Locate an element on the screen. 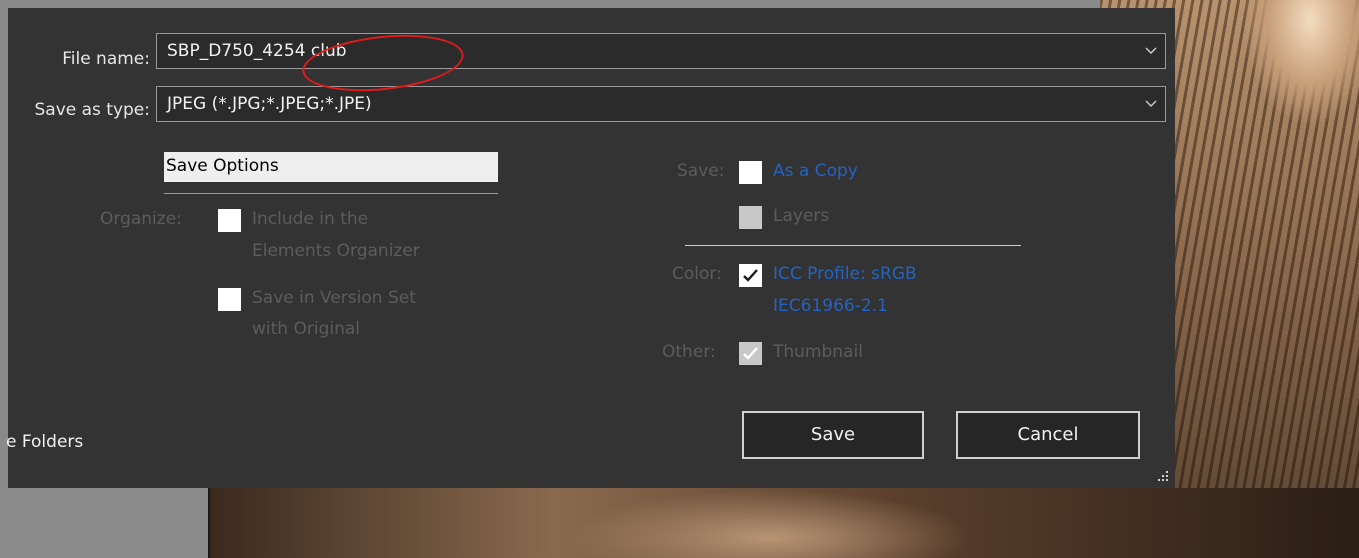 This screenshot has width=1359, height=558. background-panel is located at coordinates (104, 523).